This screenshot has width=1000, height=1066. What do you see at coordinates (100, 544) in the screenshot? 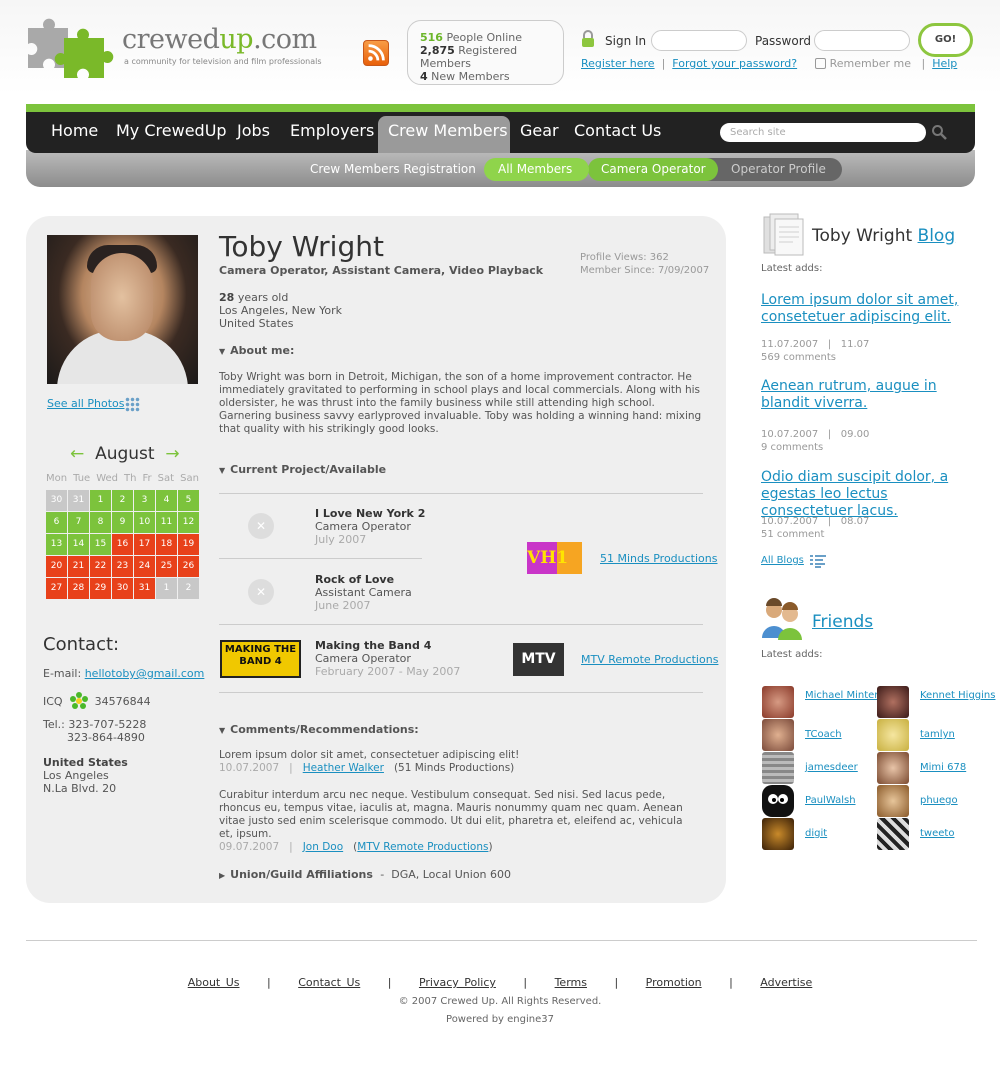
I see `calendar-day: 15` at bounding box center [100, 544].